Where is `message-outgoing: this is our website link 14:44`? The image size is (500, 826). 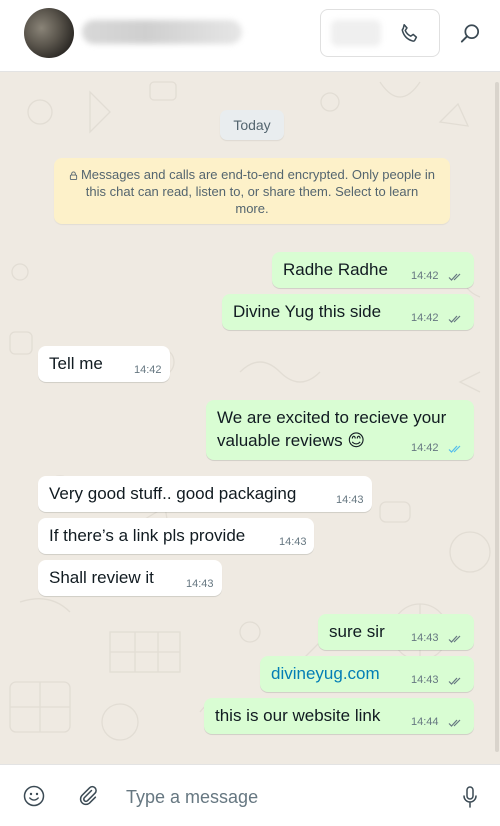 message-outgoing: this is our website link 14:44 is located at coordinates (339, 716).